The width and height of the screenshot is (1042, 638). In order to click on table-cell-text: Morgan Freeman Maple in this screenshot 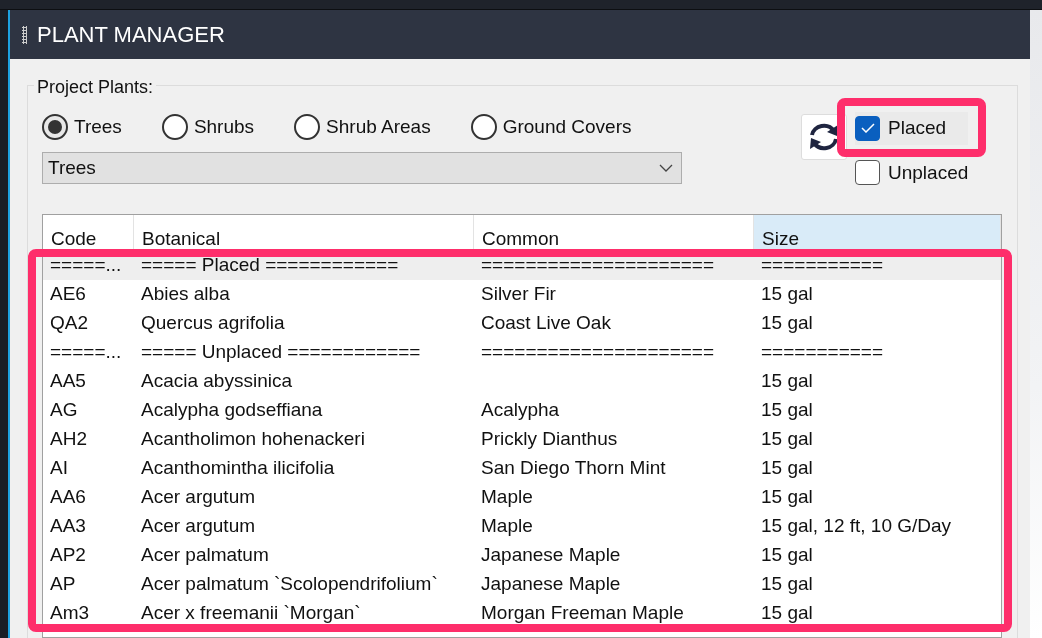, I will do `click(582, 613)`.